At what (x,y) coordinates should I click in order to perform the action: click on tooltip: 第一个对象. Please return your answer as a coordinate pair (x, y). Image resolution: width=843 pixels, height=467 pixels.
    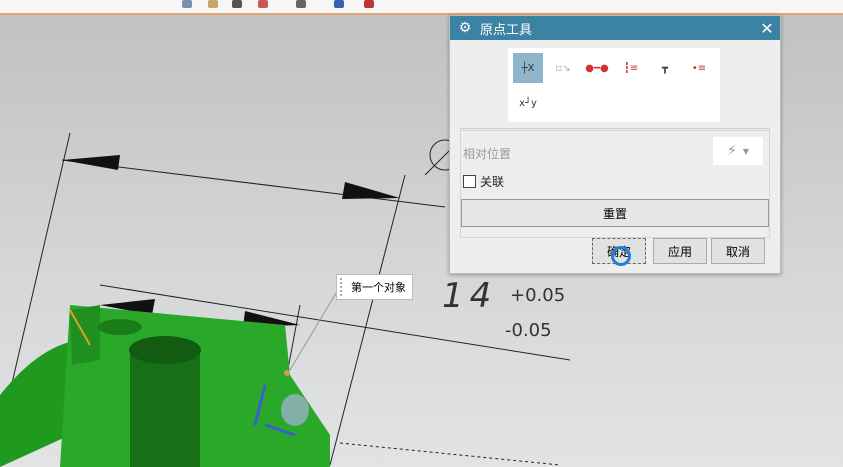
    Looking at the image, I should click on (374, 287).